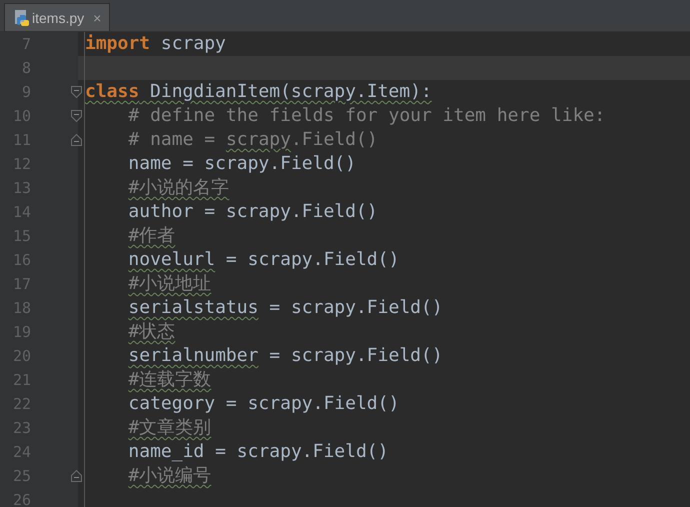  What do you see at coordinates (170, 379) in the screenshot?
I see `code-line: #连载字数` at bounding box center [170, 379].